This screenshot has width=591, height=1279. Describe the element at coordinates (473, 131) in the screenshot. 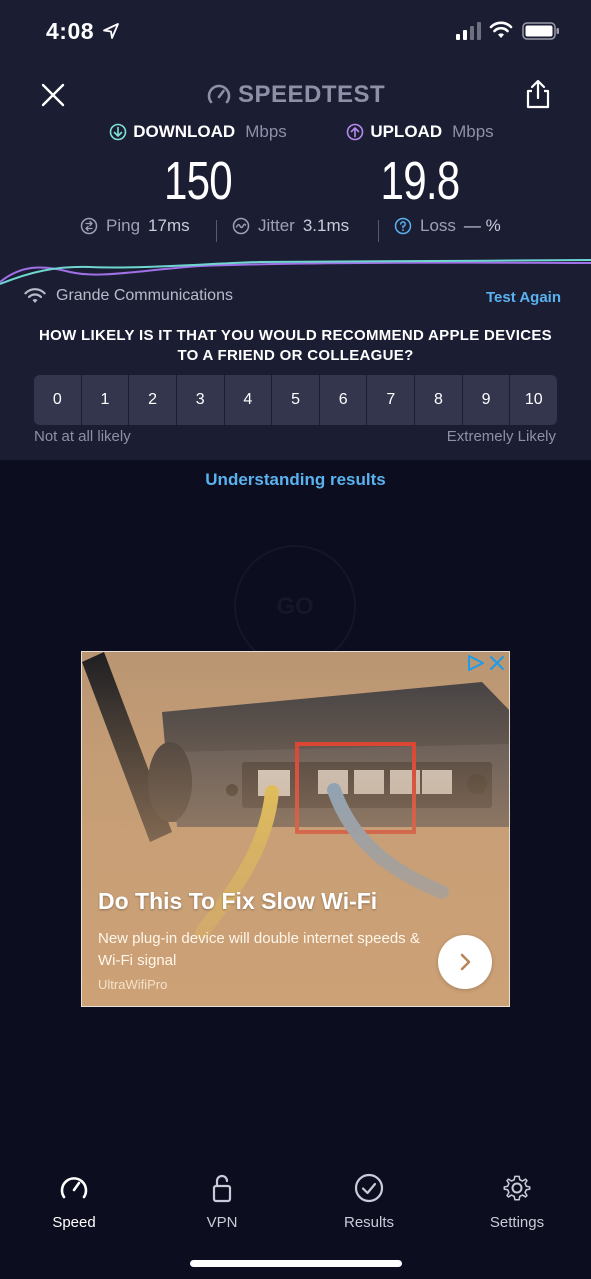

I see `upload-unit: Mbps` at that location.